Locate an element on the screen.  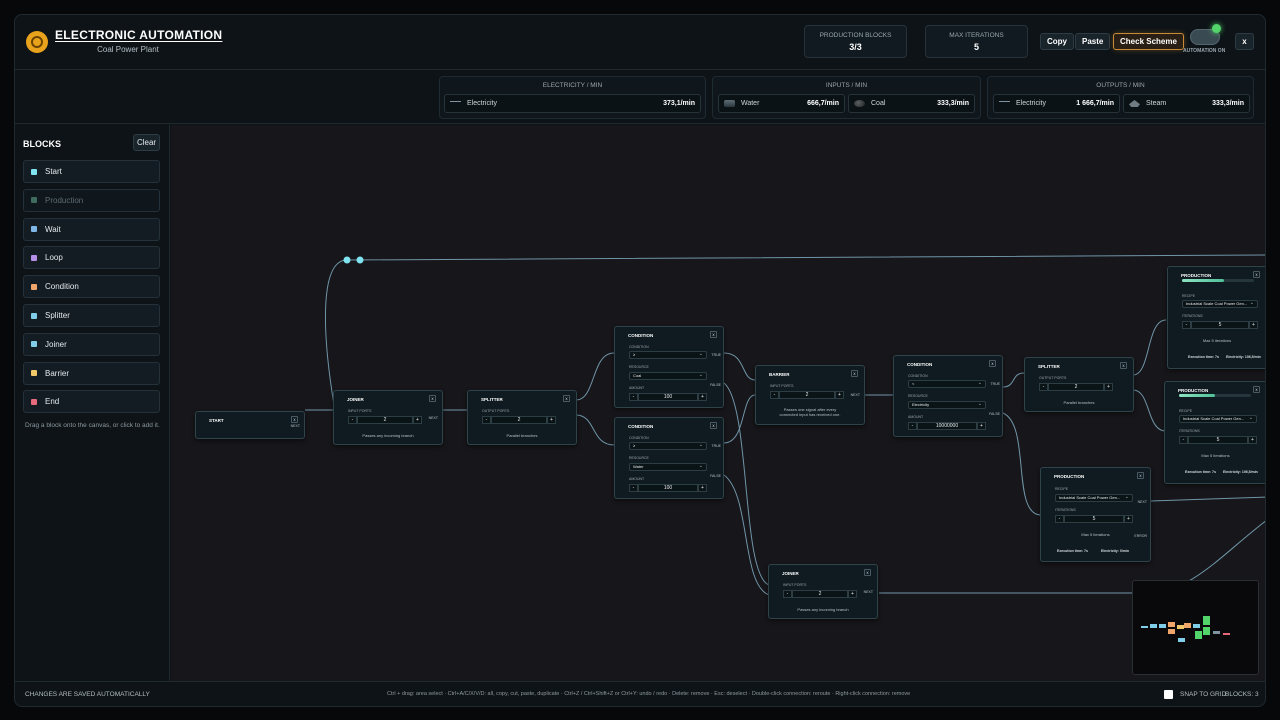
amount-stepper: - 10000000 + is located at coordinates (947, 426).